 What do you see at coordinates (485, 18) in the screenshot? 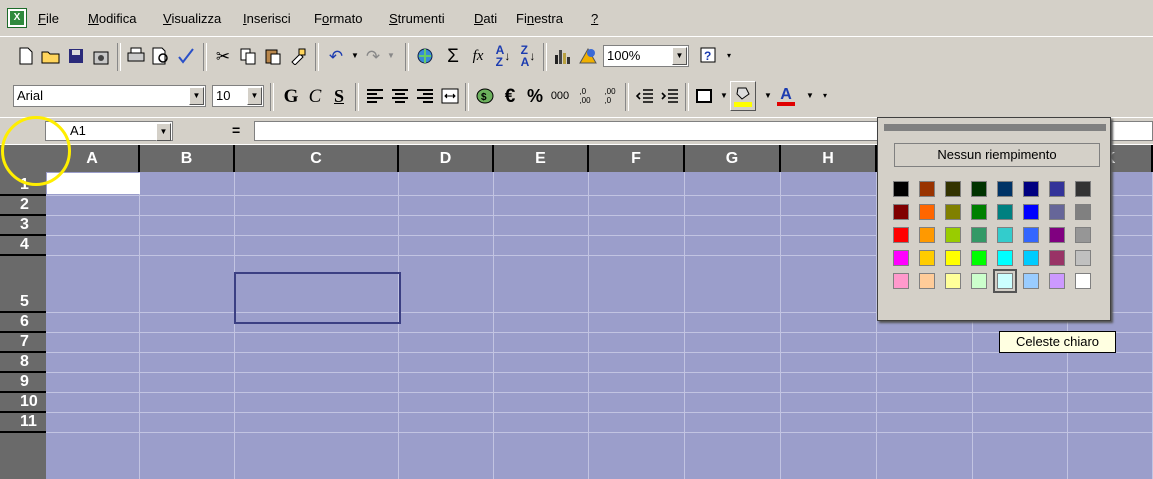
I see `menu-dati: Dati` at bounding box center [485, 18].